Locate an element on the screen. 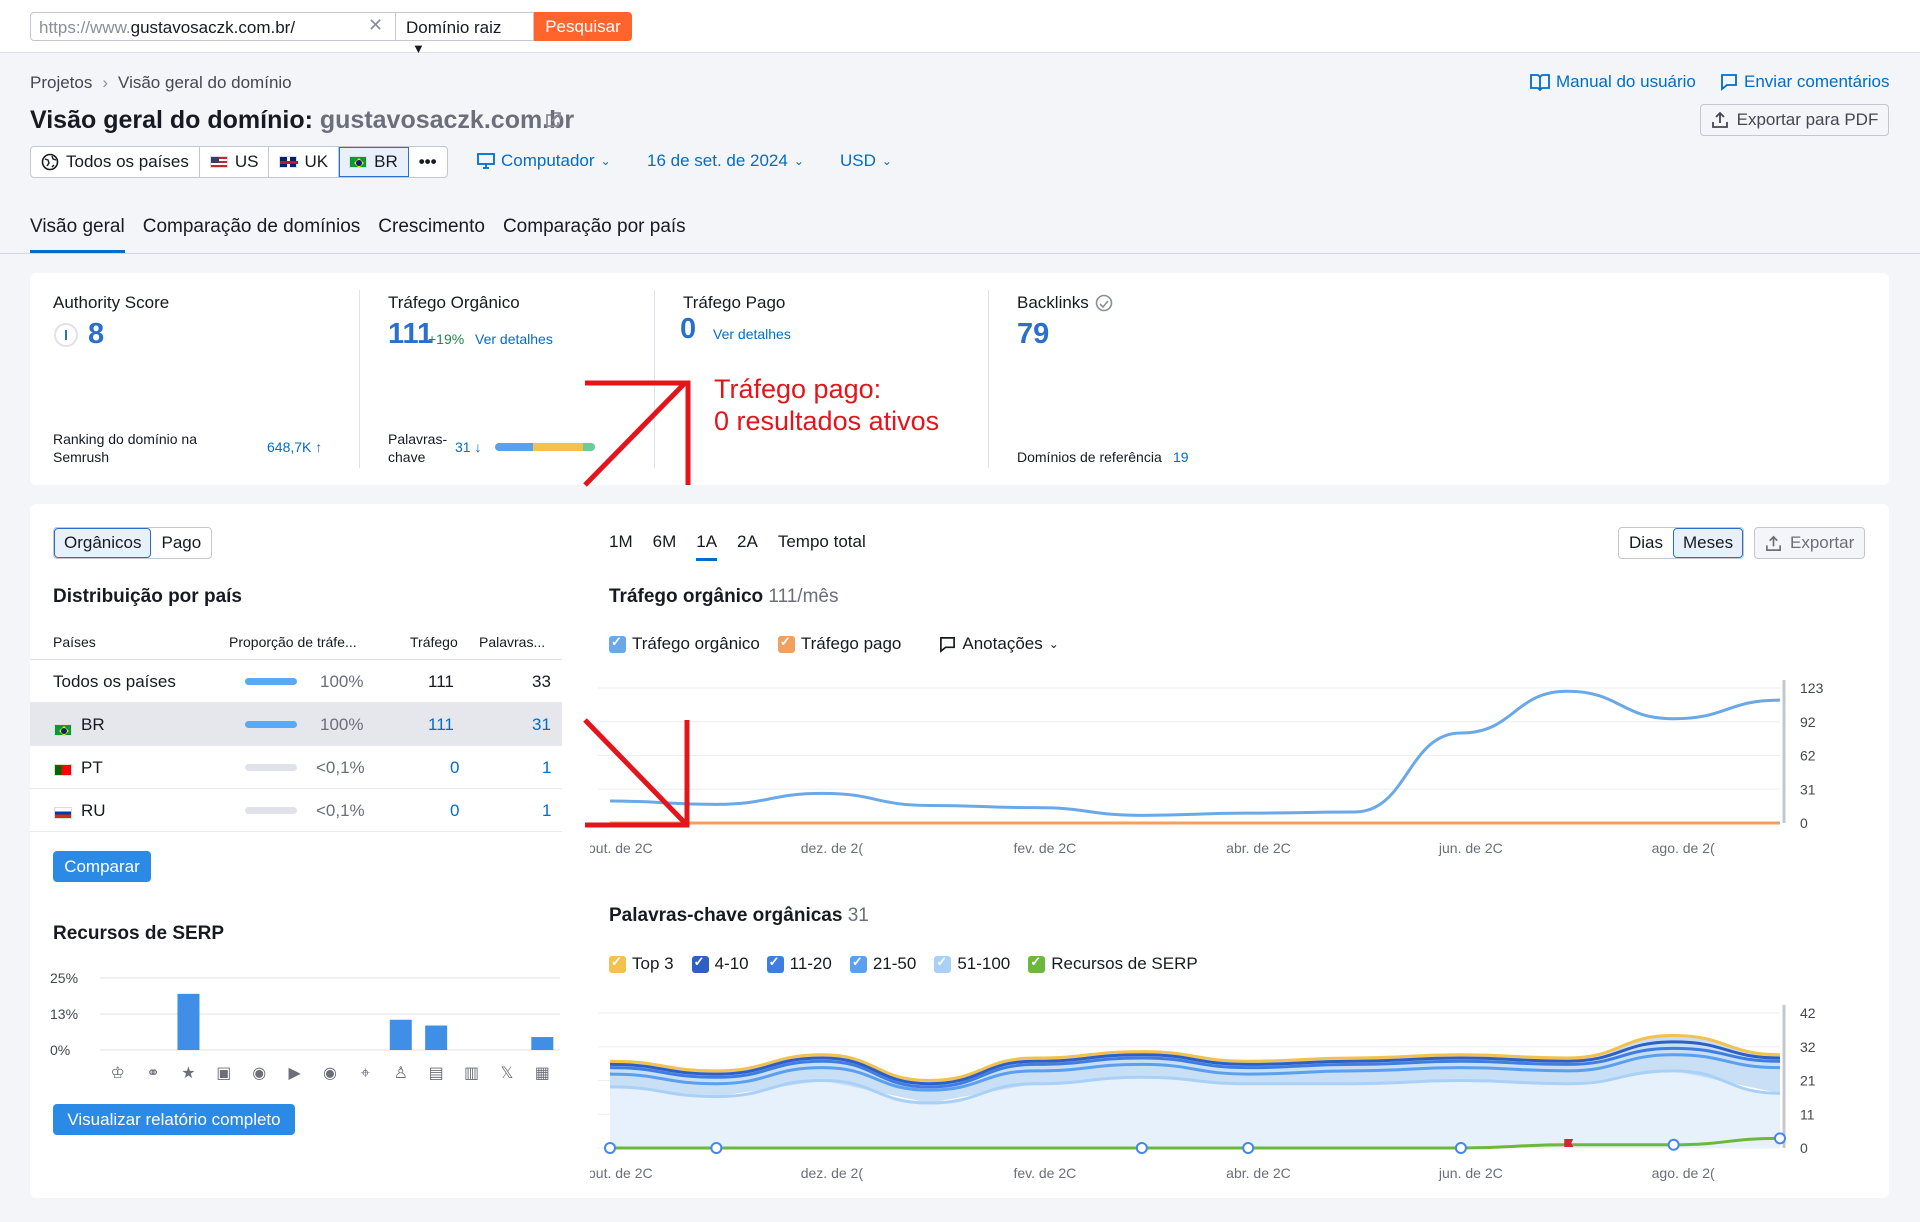 The height and width of the screenshot is (1222, 1920). toggle-paid: Pago is located at coordinates (181, 543).